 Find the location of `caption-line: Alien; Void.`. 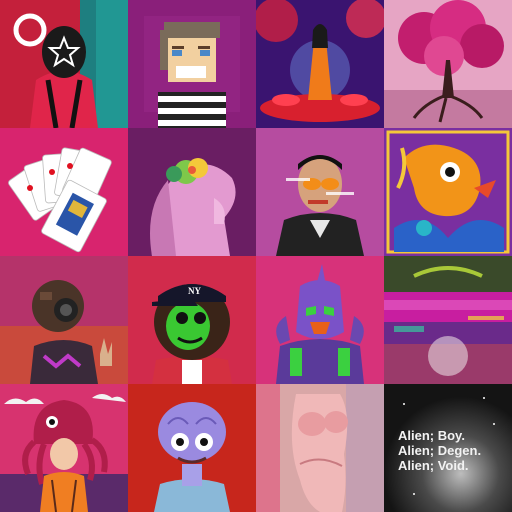

caption-line: Alien; Void. is located at coordinates (433, 465).